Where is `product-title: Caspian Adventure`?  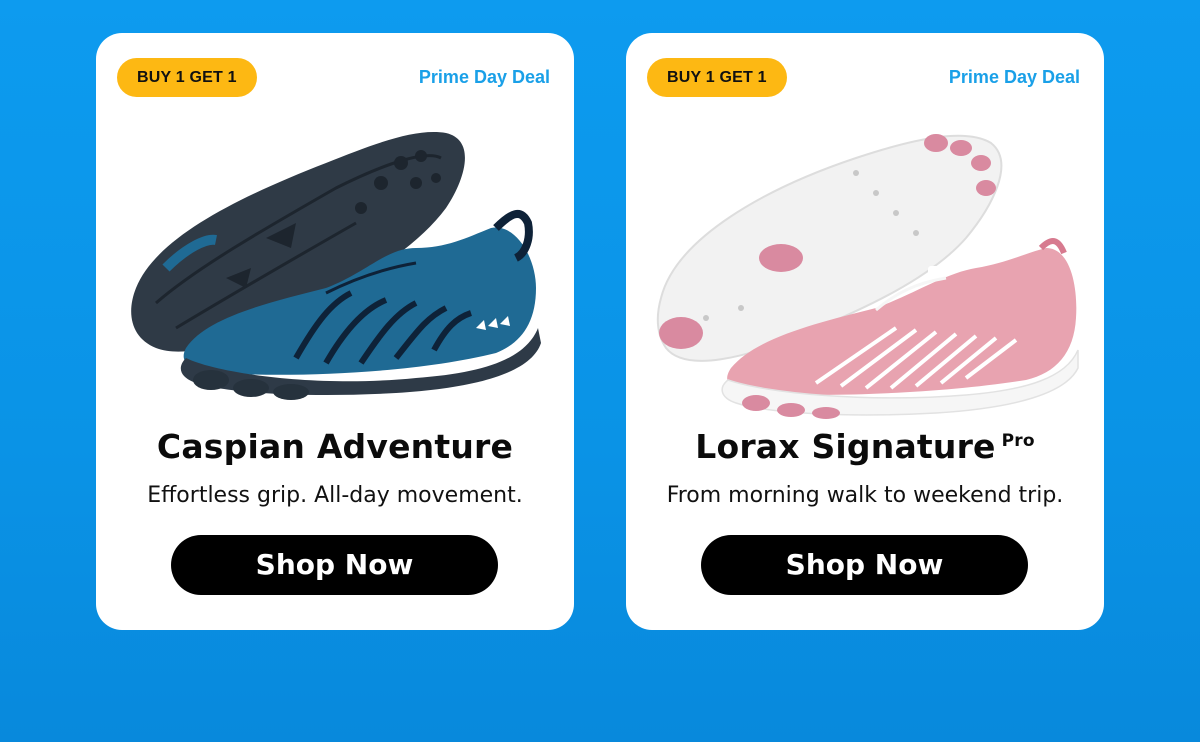
product-title: Caspian Adventure is located at coordinates (335, 446).